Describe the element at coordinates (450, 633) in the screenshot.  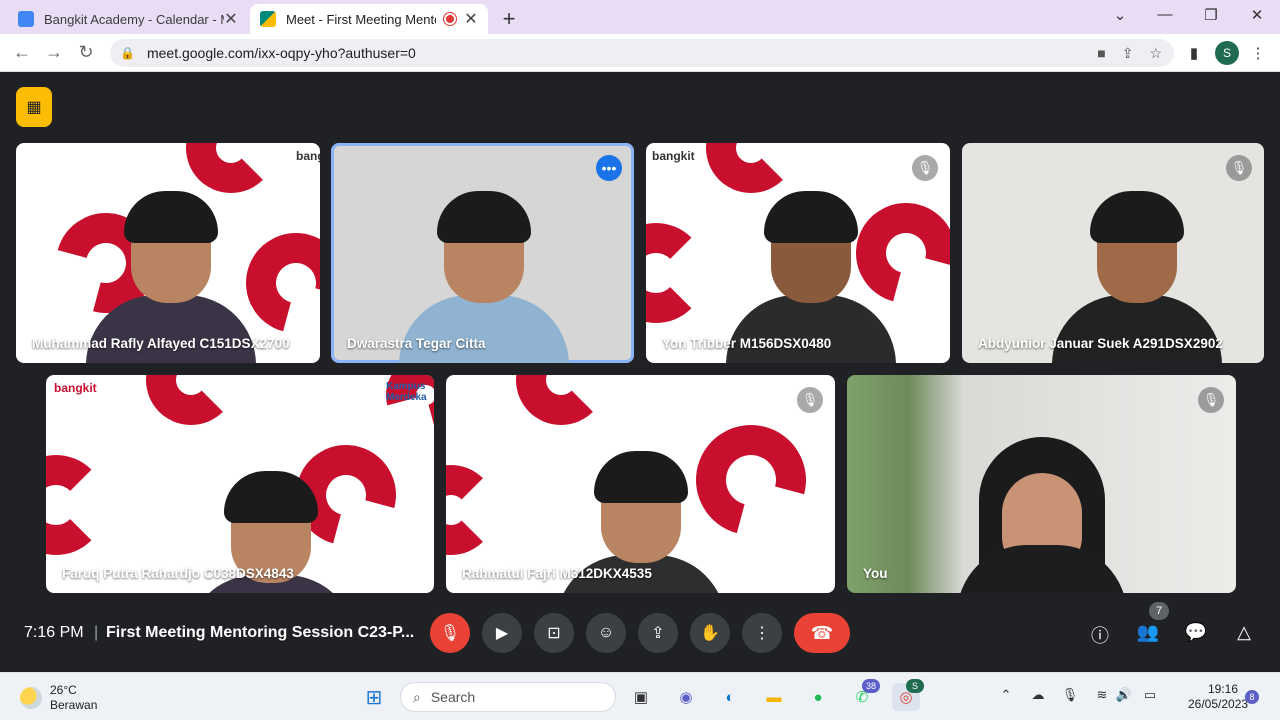
I see `mic-toggle-button: 🎙` at that location.